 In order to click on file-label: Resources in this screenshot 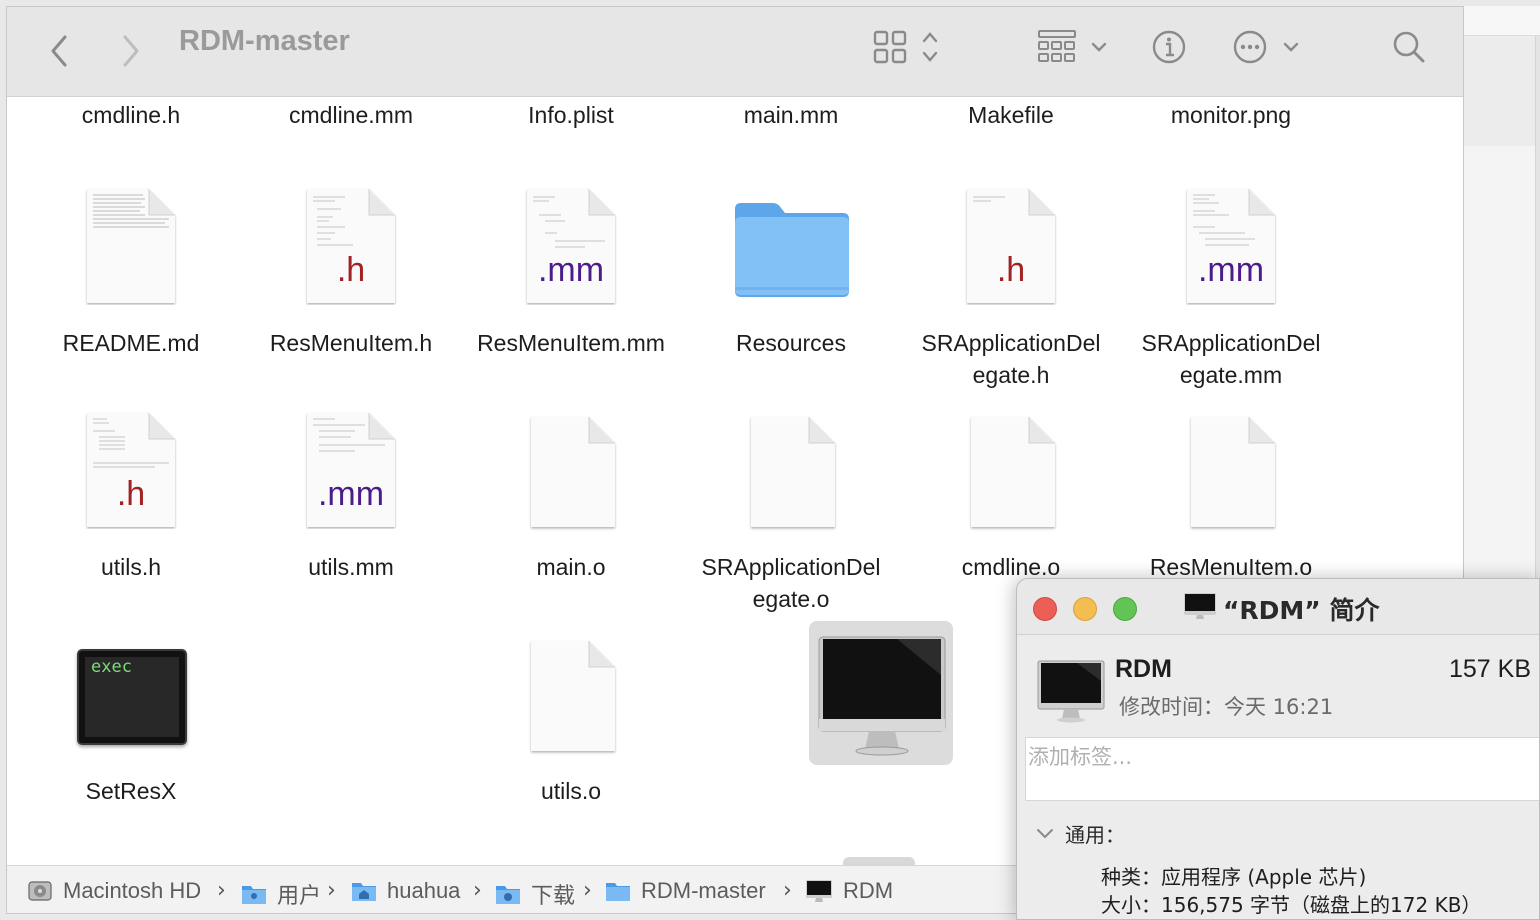, I will do `click(791, 343)`.